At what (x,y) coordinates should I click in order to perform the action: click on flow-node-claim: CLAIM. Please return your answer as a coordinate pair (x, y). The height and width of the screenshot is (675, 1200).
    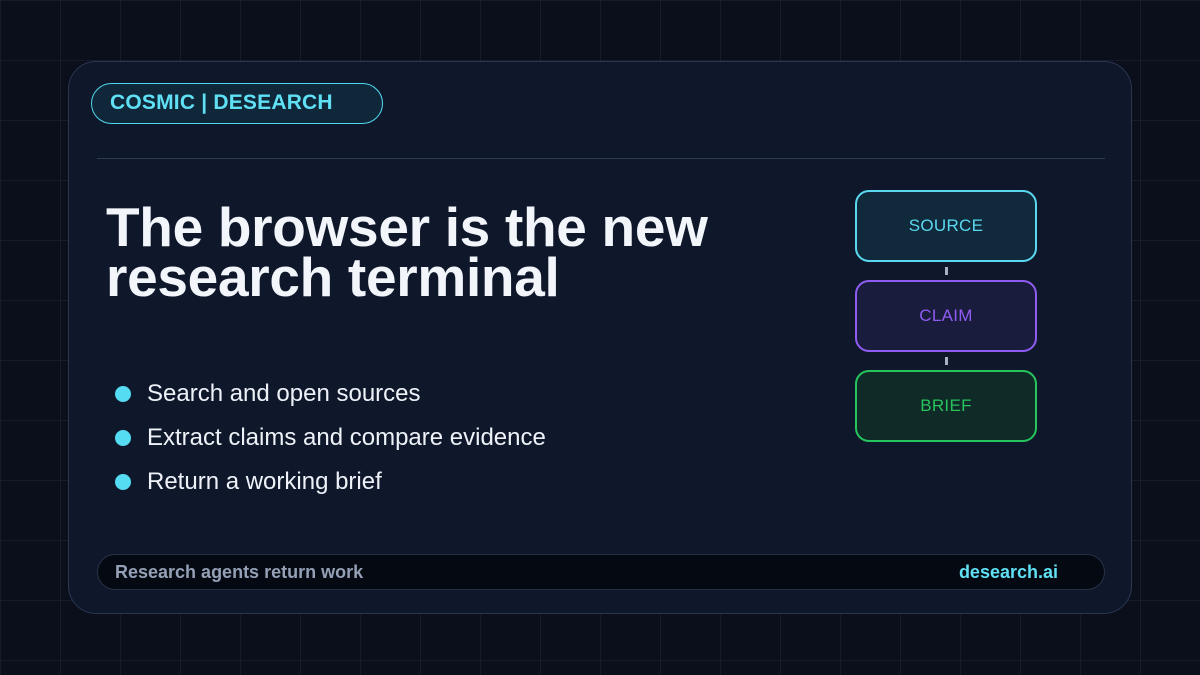
    Looking at the image, I should click on (946, 316).